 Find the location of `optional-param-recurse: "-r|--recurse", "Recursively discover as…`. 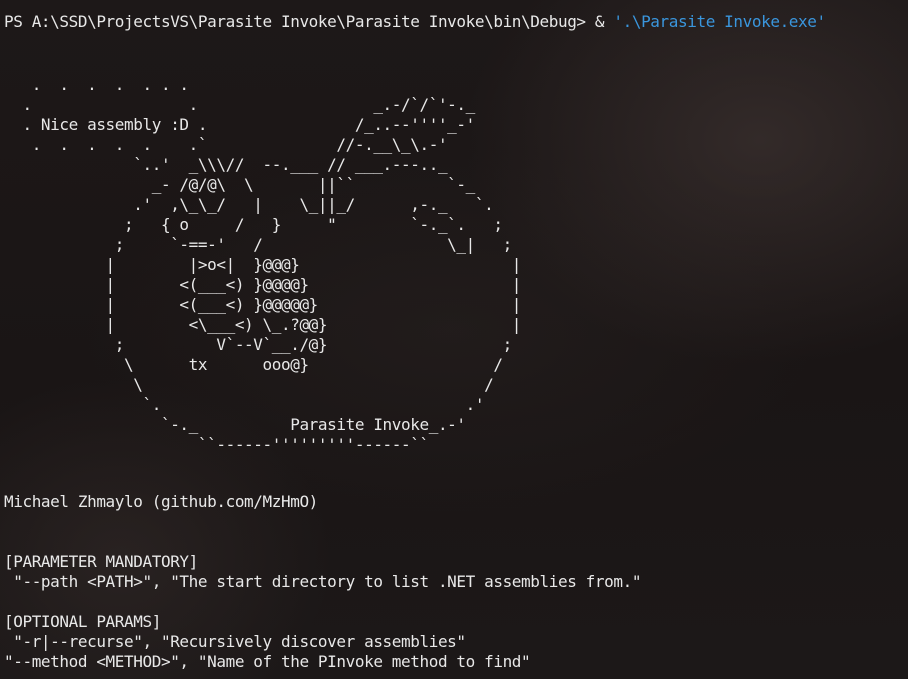

optional-param-recurse: "-r|--recurse", "Recursively discover as… is located at coordinates (235, 641).